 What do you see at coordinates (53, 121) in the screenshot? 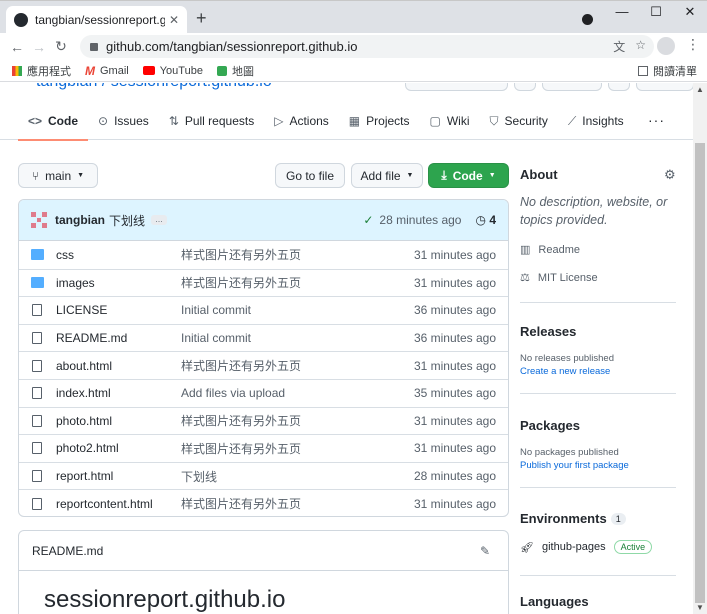
I see `tab-code: <> Code` at bounding box center [53, 121].